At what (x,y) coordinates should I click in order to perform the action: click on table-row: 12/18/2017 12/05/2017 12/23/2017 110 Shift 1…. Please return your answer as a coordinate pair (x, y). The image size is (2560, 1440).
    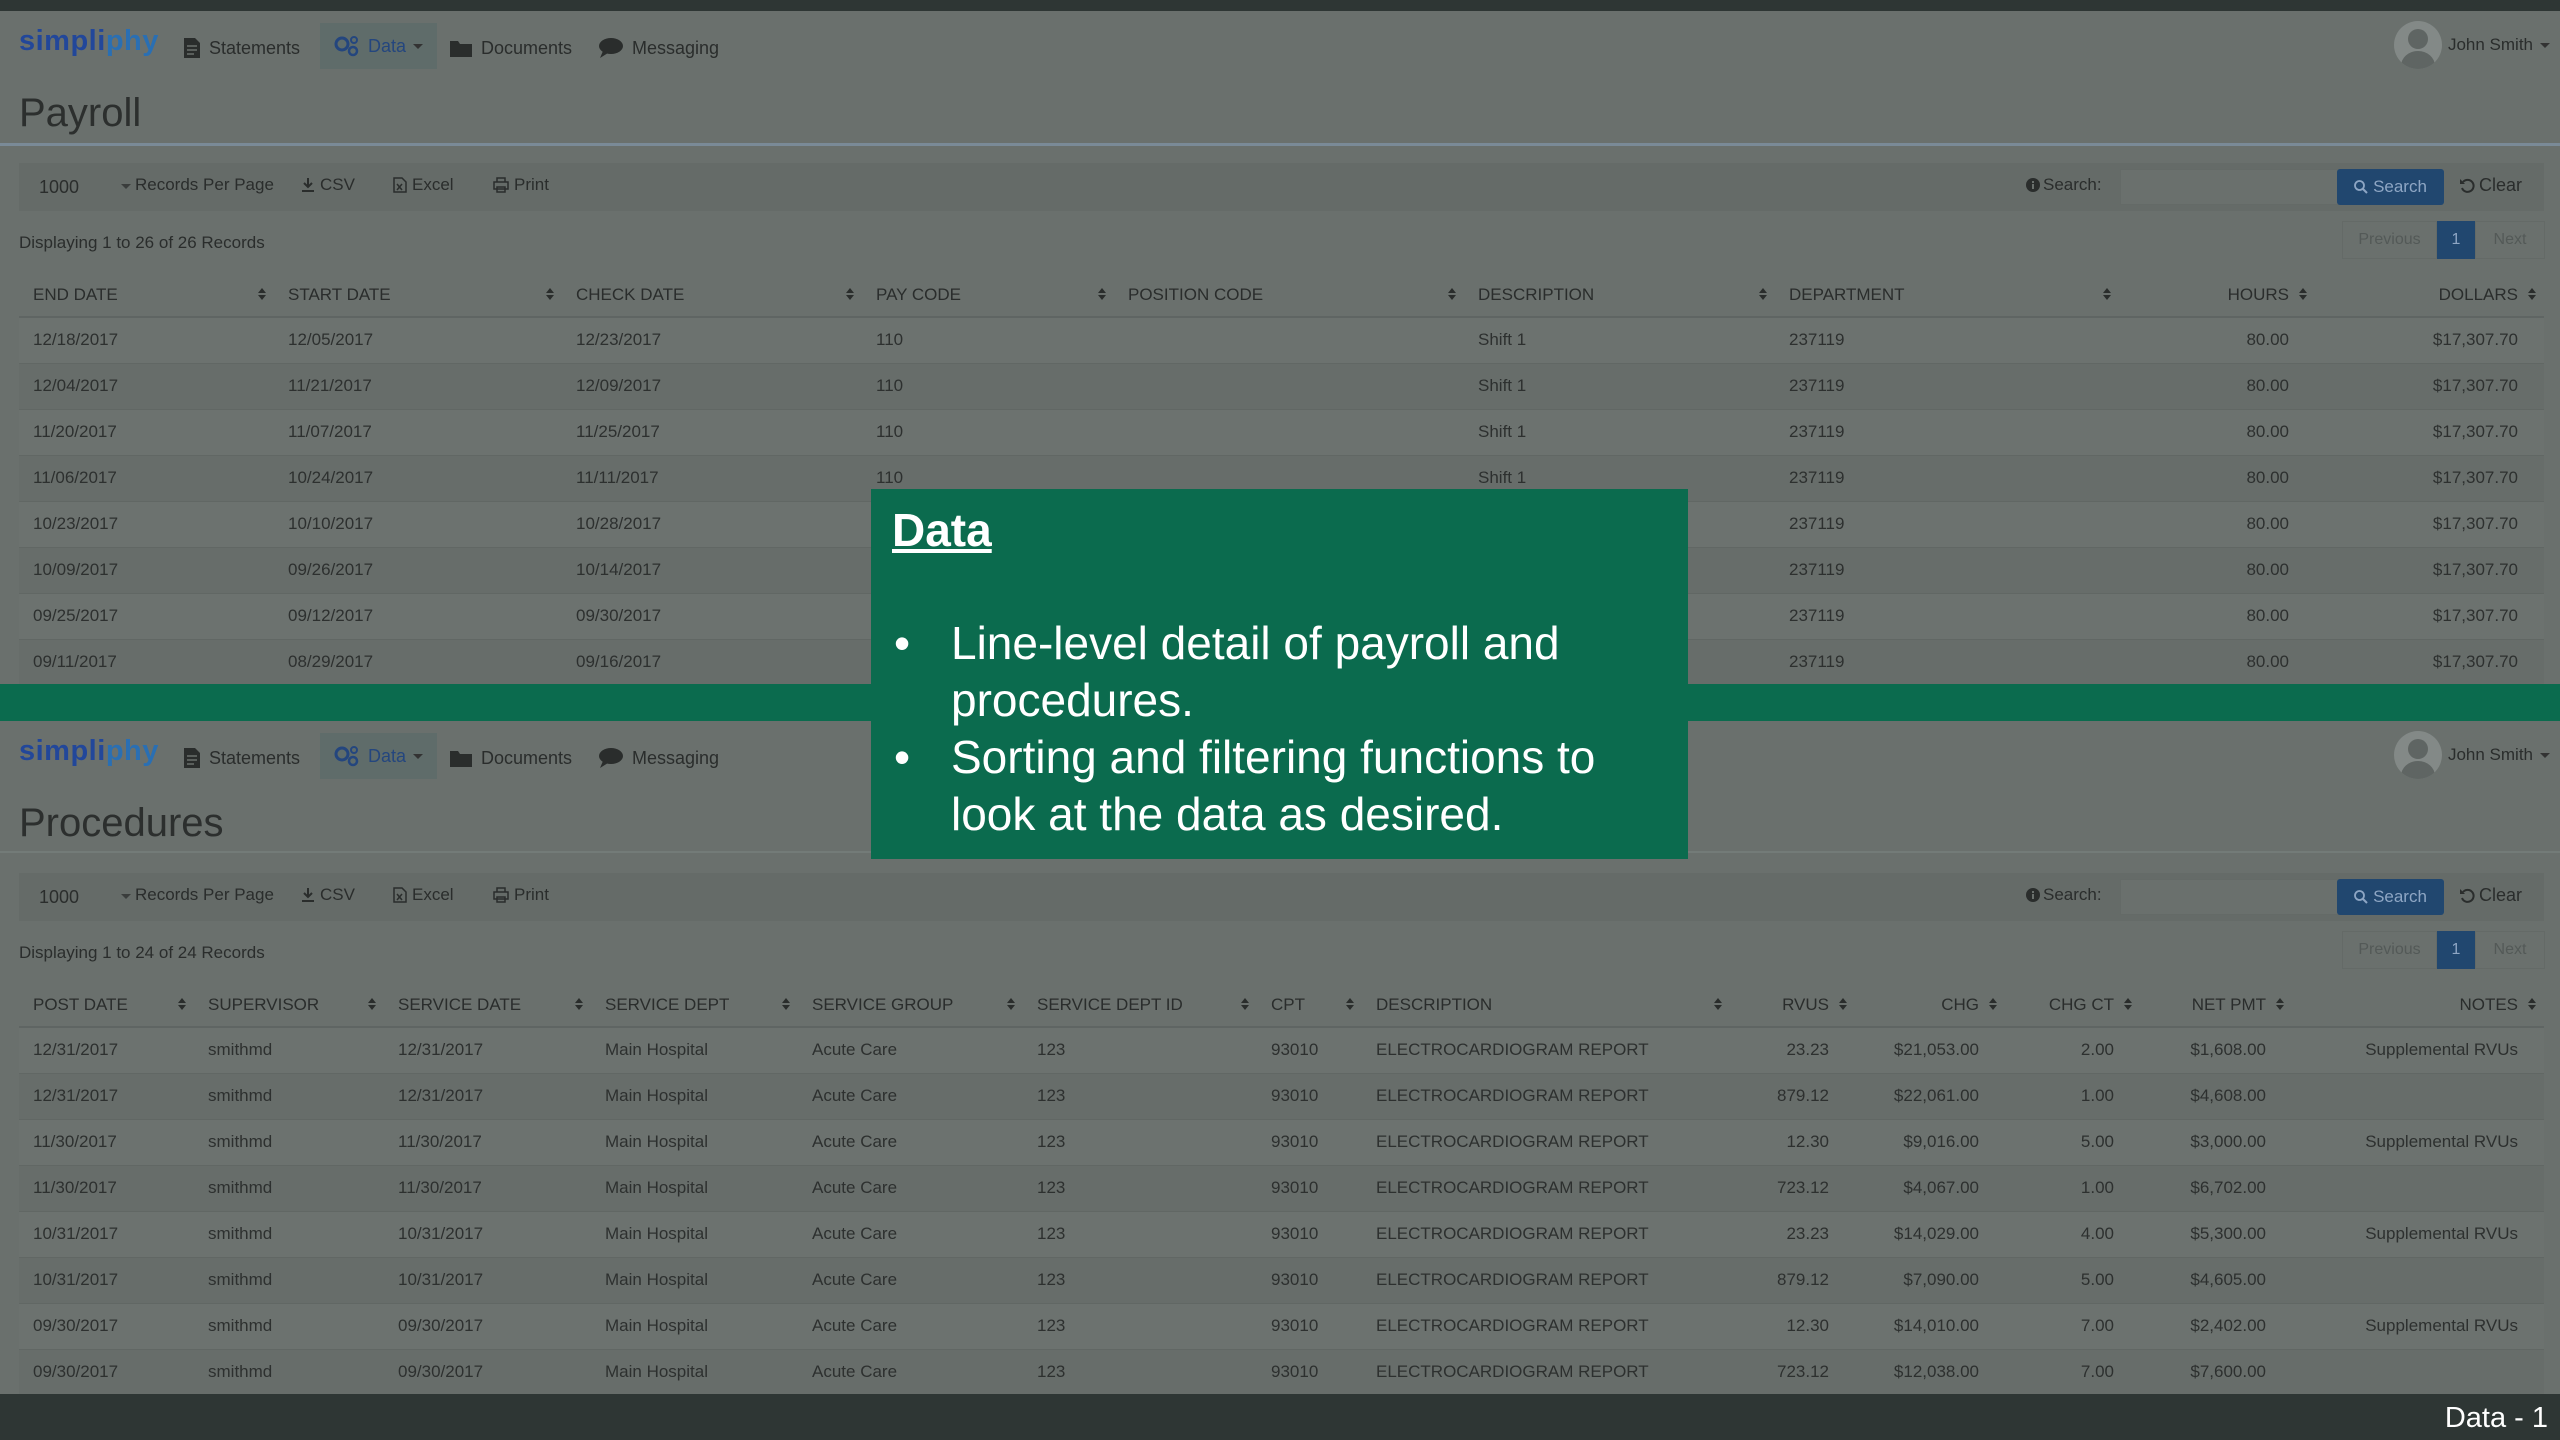
    Looking at the image, I should click on (1281, 340).